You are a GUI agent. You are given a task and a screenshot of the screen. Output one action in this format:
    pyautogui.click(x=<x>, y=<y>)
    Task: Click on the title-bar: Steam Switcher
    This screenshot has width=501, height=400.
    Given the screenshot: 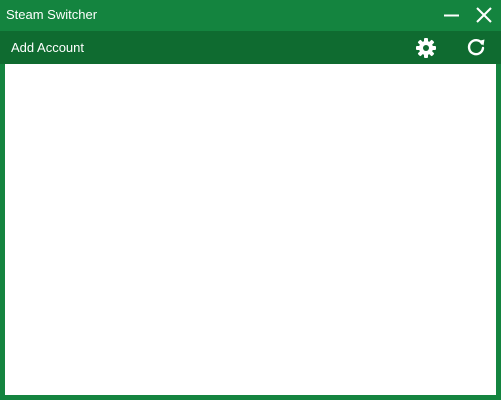 What is the action you would take?
    pyautogui.click(x=250, y=15)
    